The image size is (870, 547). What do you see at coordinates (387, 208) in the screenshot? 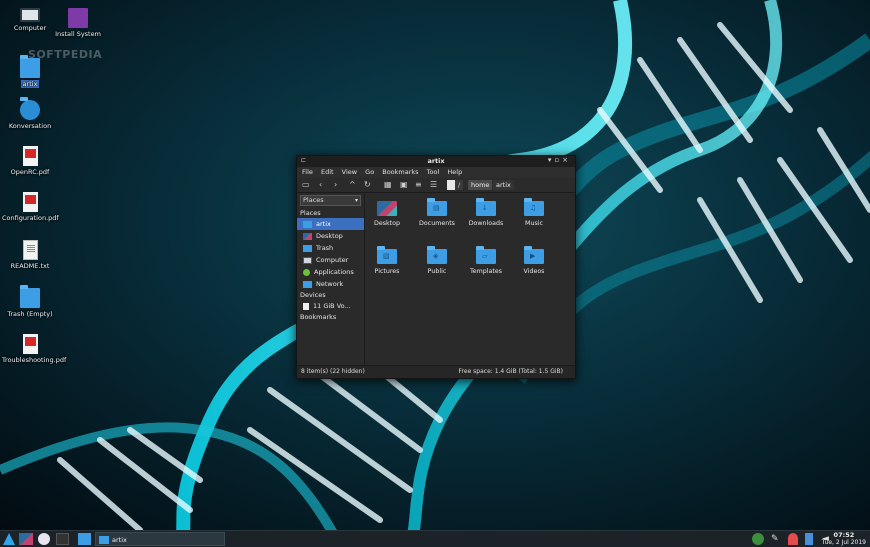
I see `desktop-folder-icon` at bounding box center [387, 208].